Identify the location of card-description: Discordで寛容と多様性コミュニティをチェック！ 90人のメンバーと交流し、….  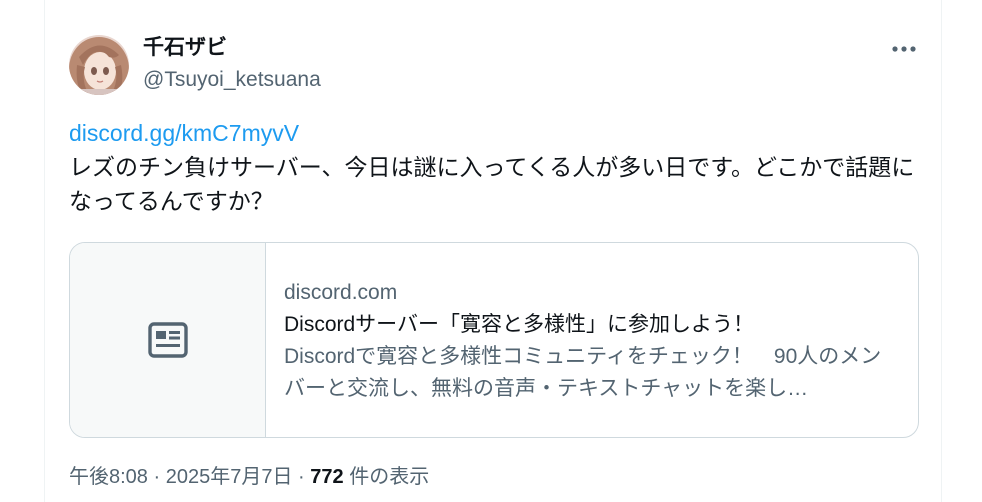
(583, 372).